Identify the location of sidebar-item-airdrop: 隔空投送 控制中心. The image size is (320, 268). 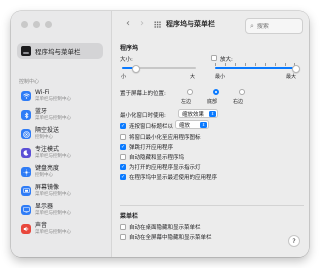
(60, 134).